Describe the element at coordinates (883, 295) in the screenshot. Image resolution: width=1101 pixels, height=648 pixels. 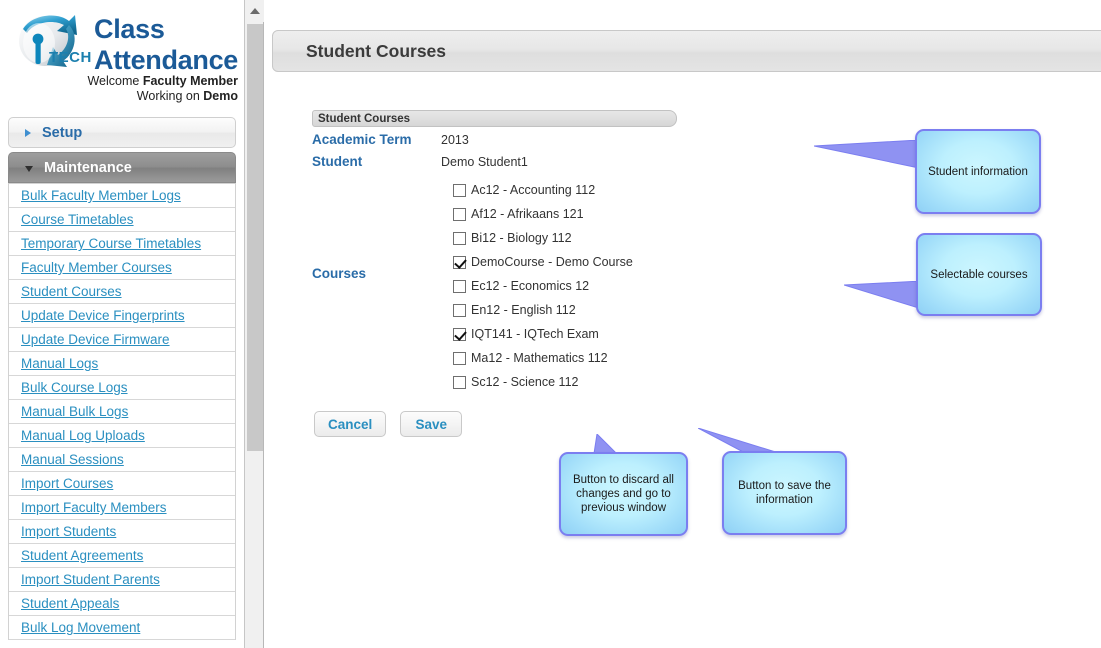
I see `callout-tail-selectable-courses` at that location.